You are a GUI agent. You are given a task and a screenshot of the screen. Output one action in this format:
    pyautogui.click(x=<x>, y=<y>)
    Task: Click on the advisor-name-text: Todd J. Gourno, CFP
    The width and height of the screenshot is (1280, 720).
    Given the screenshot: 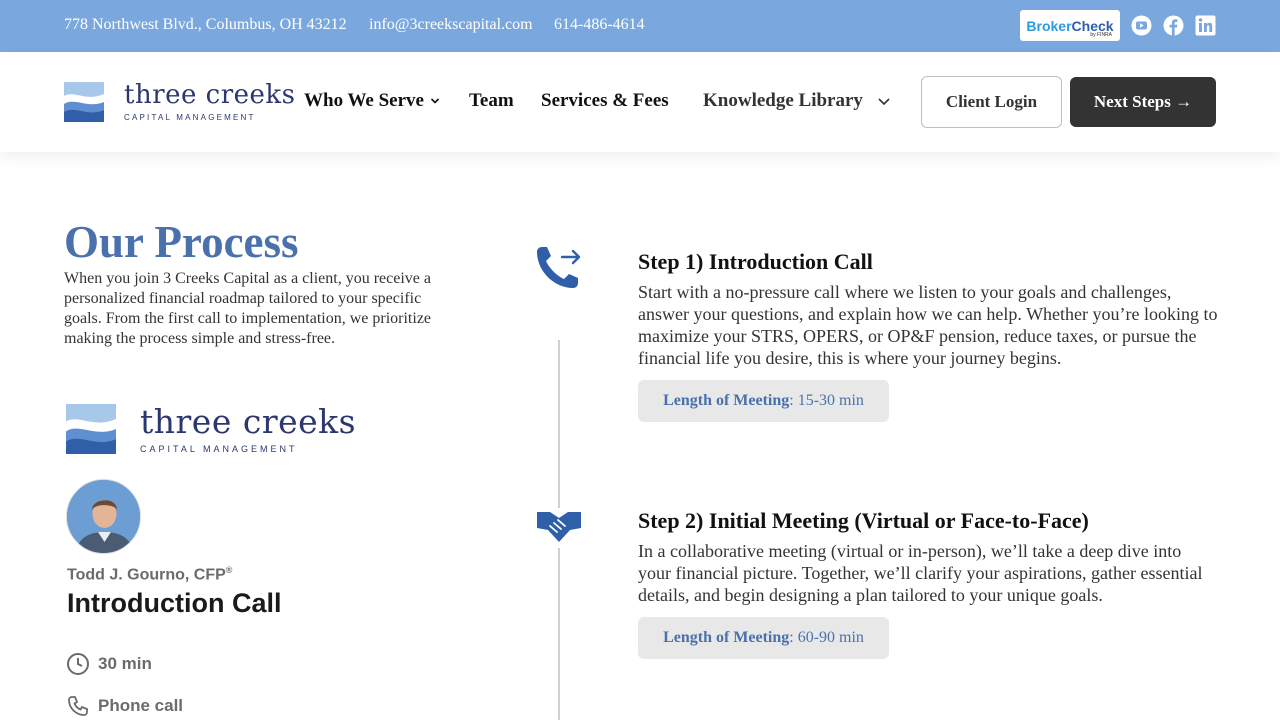 What is the action you would take?
    pyautogui.click(x=146, y=575)
    